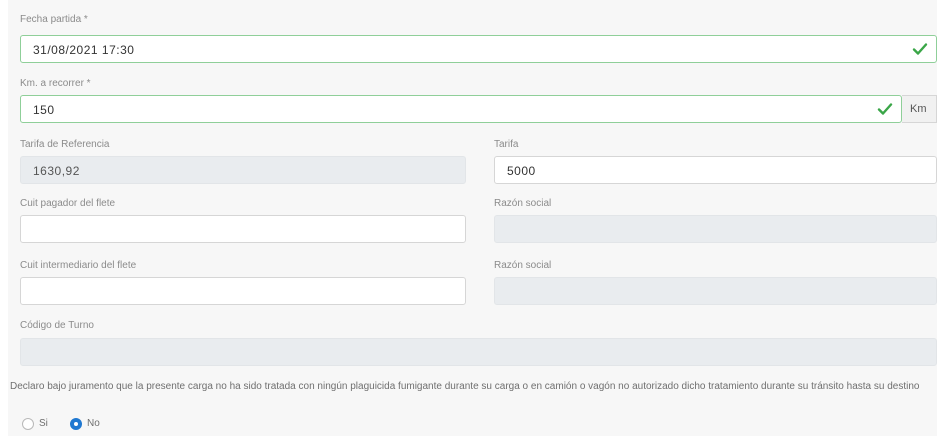 This screenshot has width=937, height=436. I want to click on codigo-turno-field, so click(478, 352).